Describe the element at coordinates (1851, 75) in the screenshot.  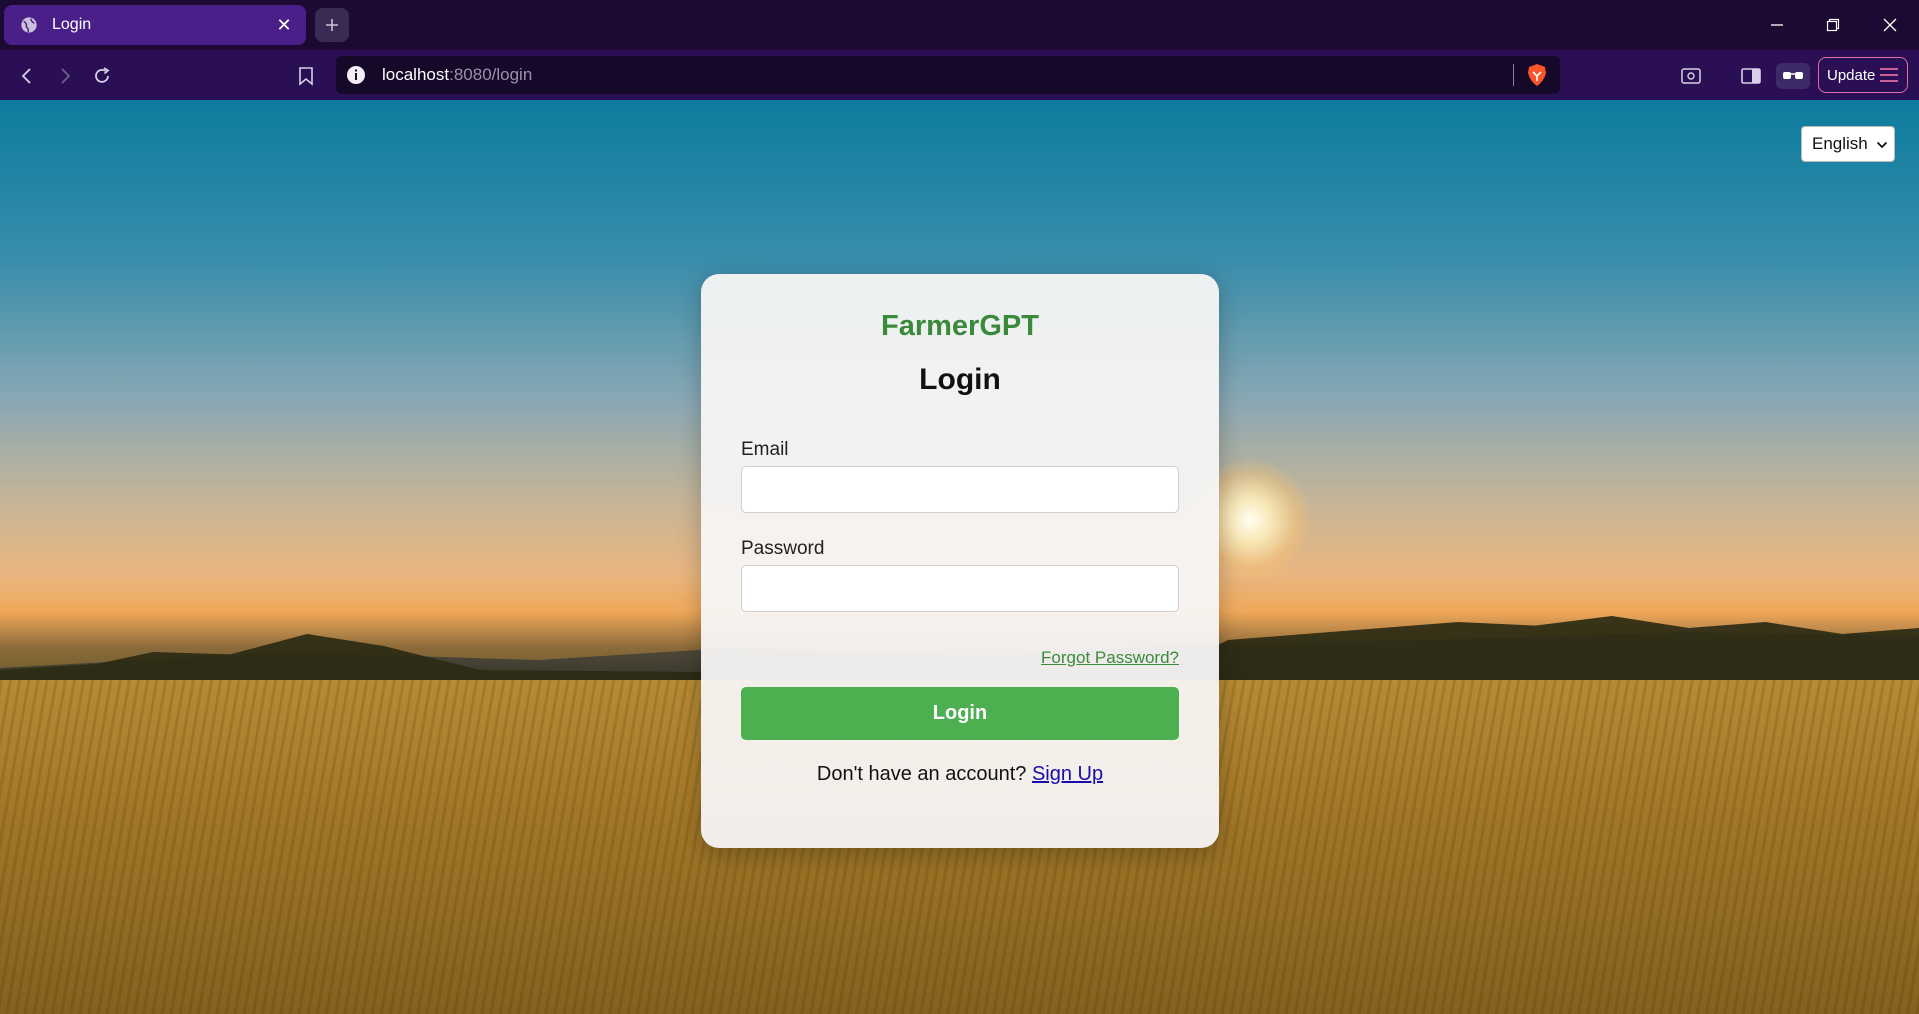
I see `update-label: Update` at that location.